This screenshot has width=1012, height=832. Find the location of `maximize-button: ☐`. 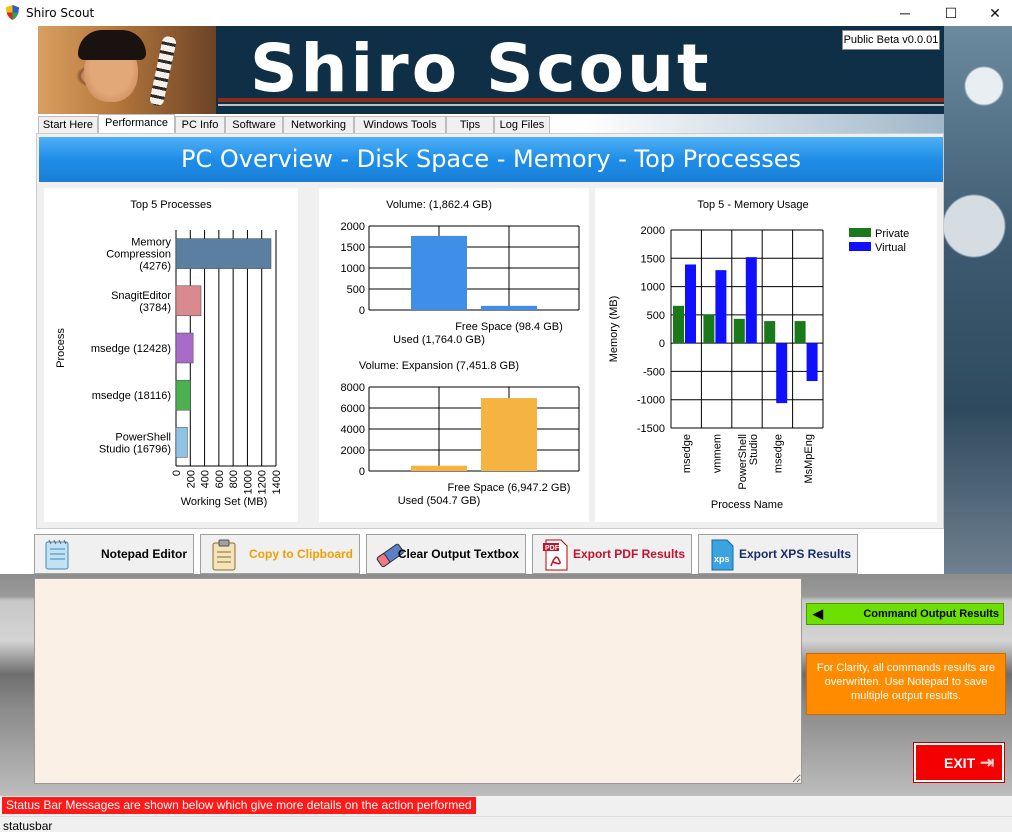

maximize-button: ☐ is located at coordinates (951, 13).